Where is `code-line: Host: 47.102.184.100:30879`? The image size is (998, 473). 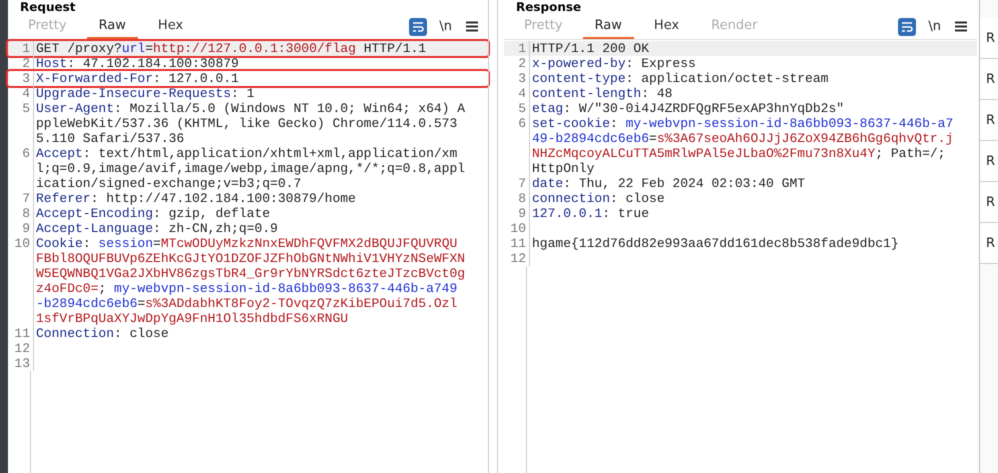
code-line: Host: 47.102.184.100:30879 is located at coordinates (137, 63).